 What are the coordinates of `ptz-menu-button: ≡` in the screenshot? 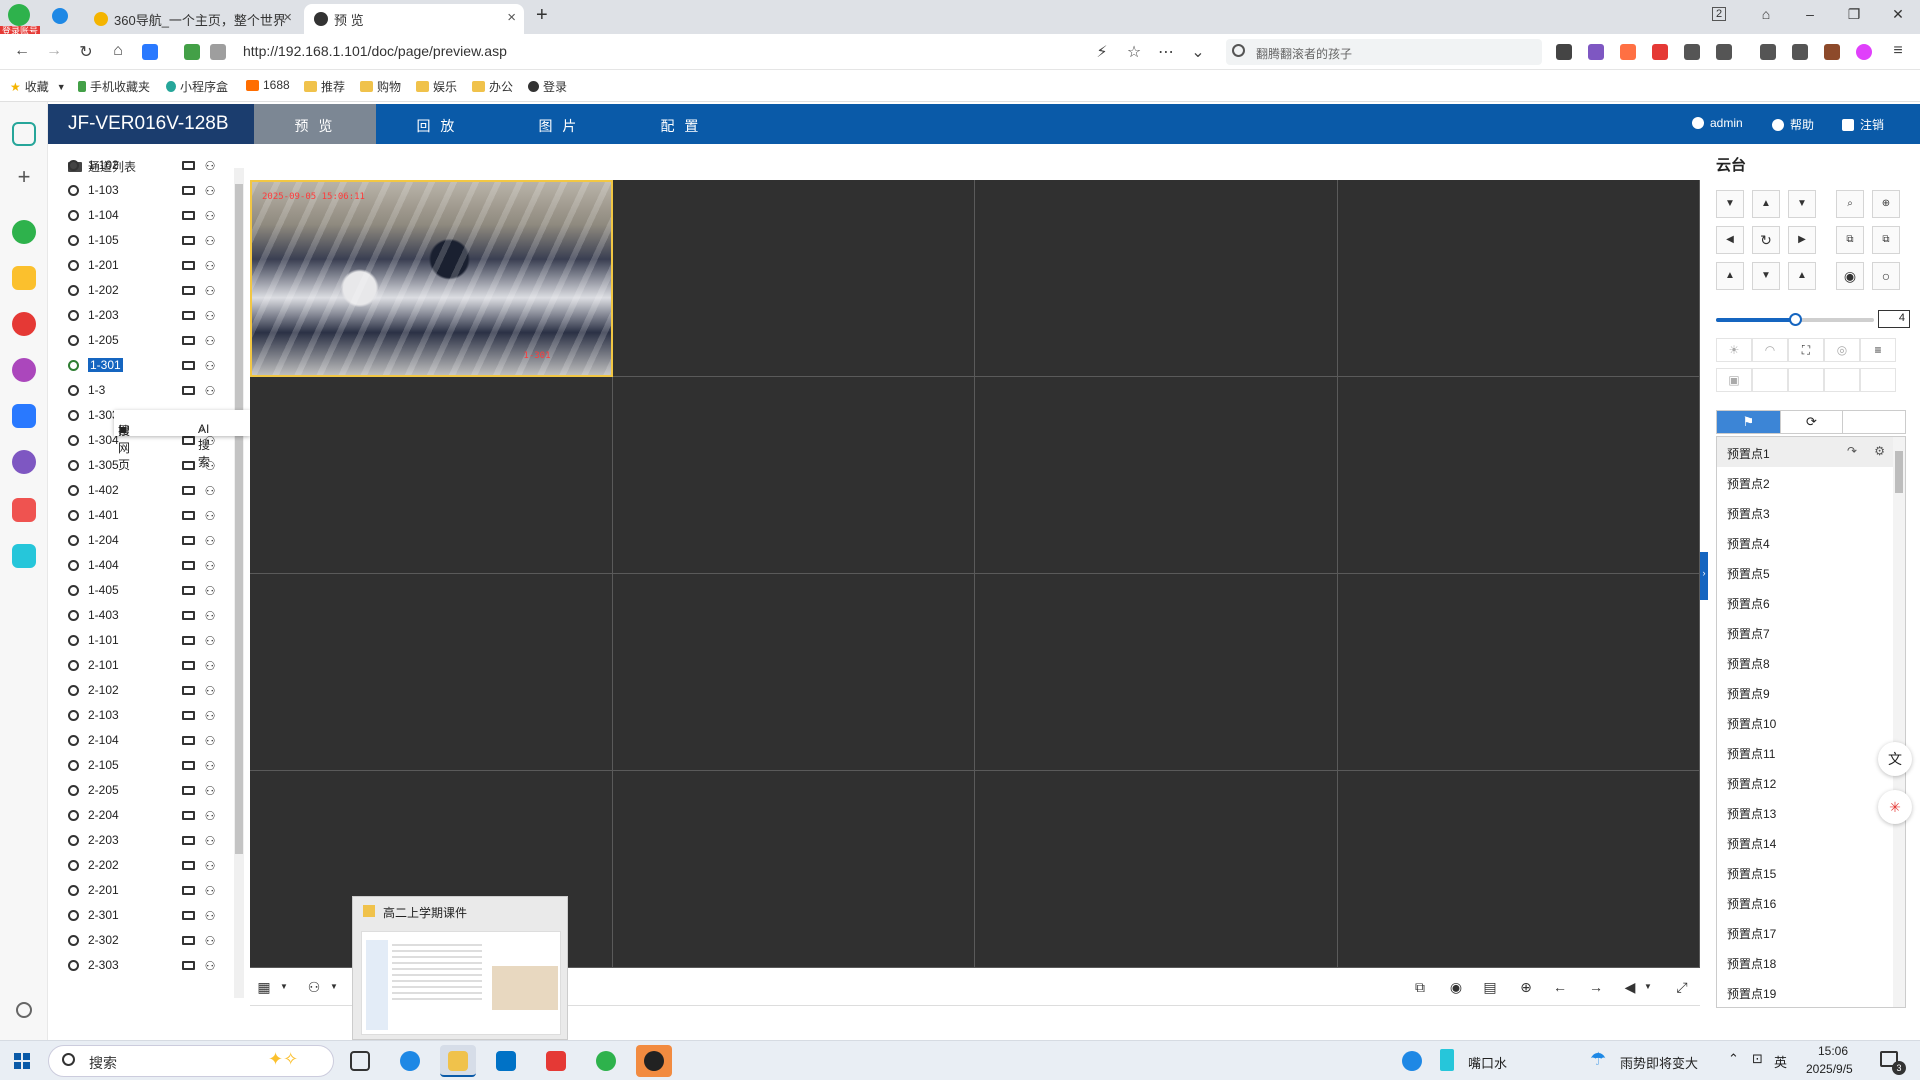 It's located at (1878, 350).